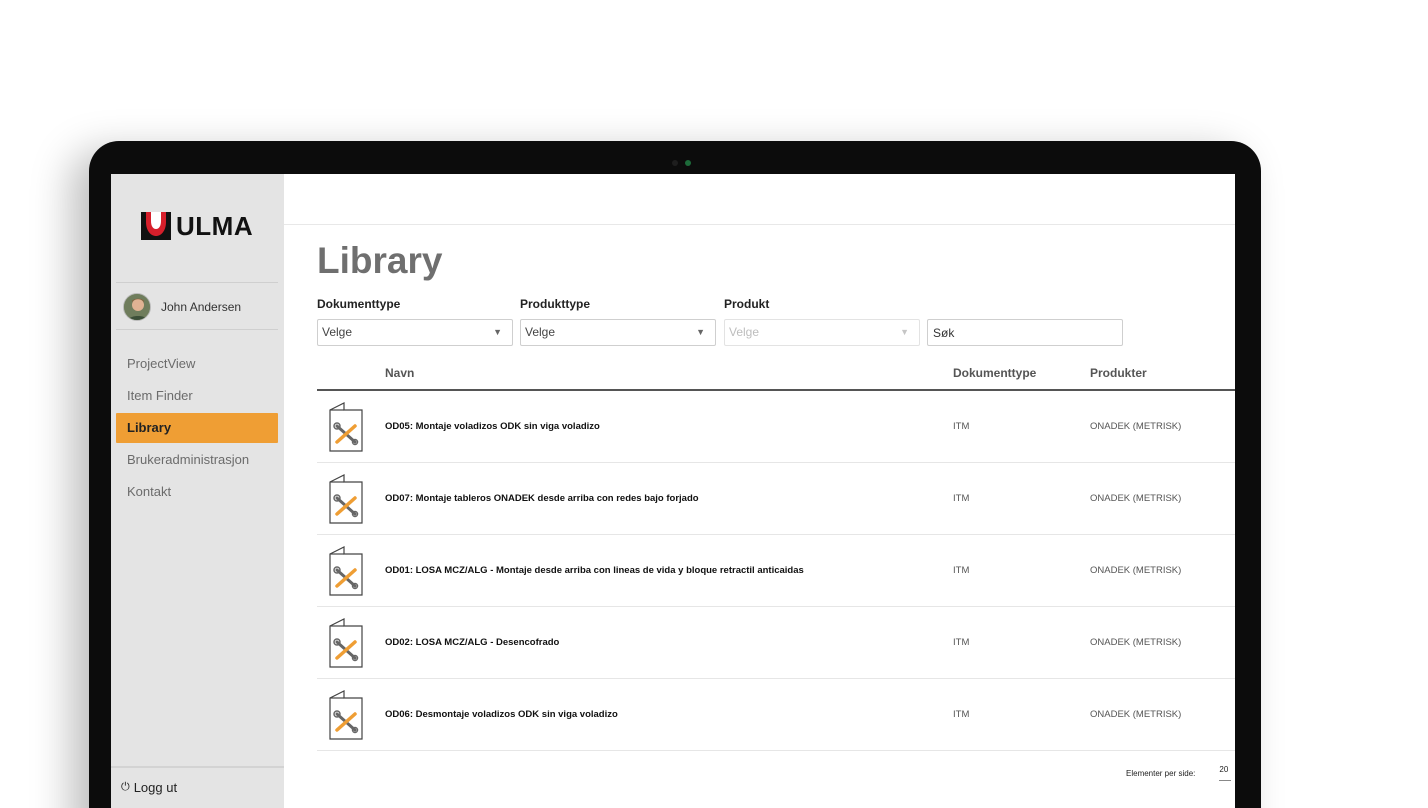  I want to click on camera-lens, so click(675, 163).